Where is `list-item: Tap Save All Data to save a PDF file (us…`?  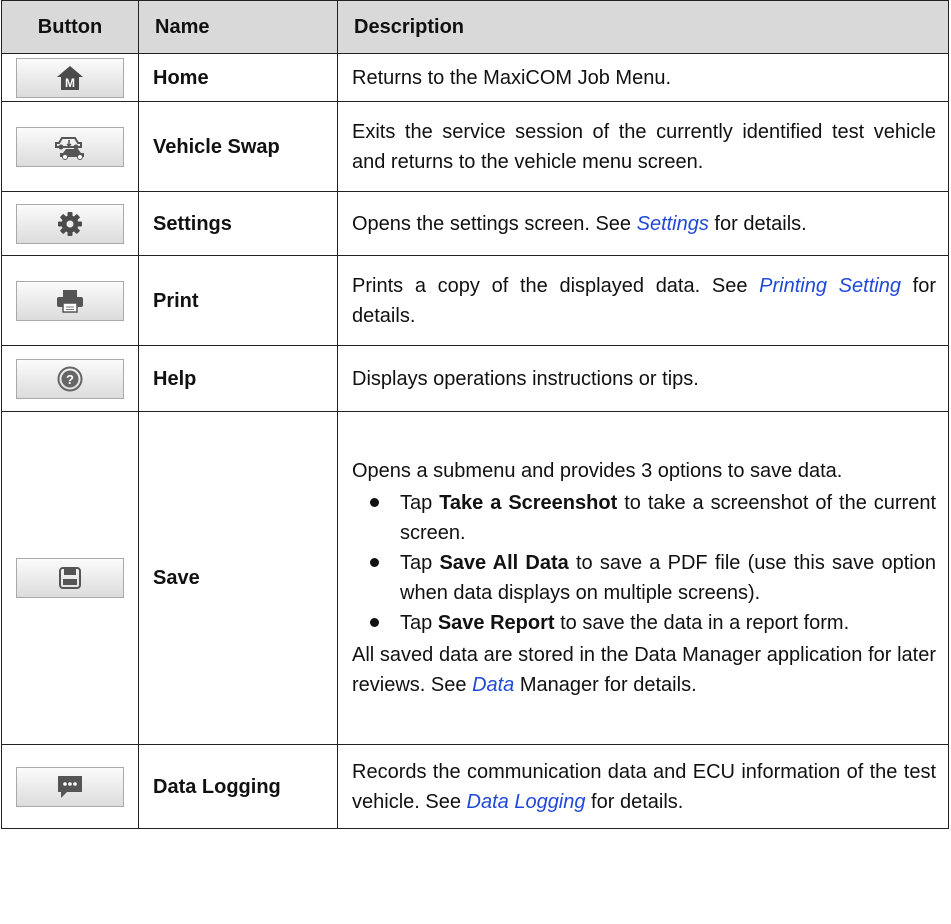
list-item: Tap Save All Data to save a PDF file (us… is located at coordinates (644, 578).